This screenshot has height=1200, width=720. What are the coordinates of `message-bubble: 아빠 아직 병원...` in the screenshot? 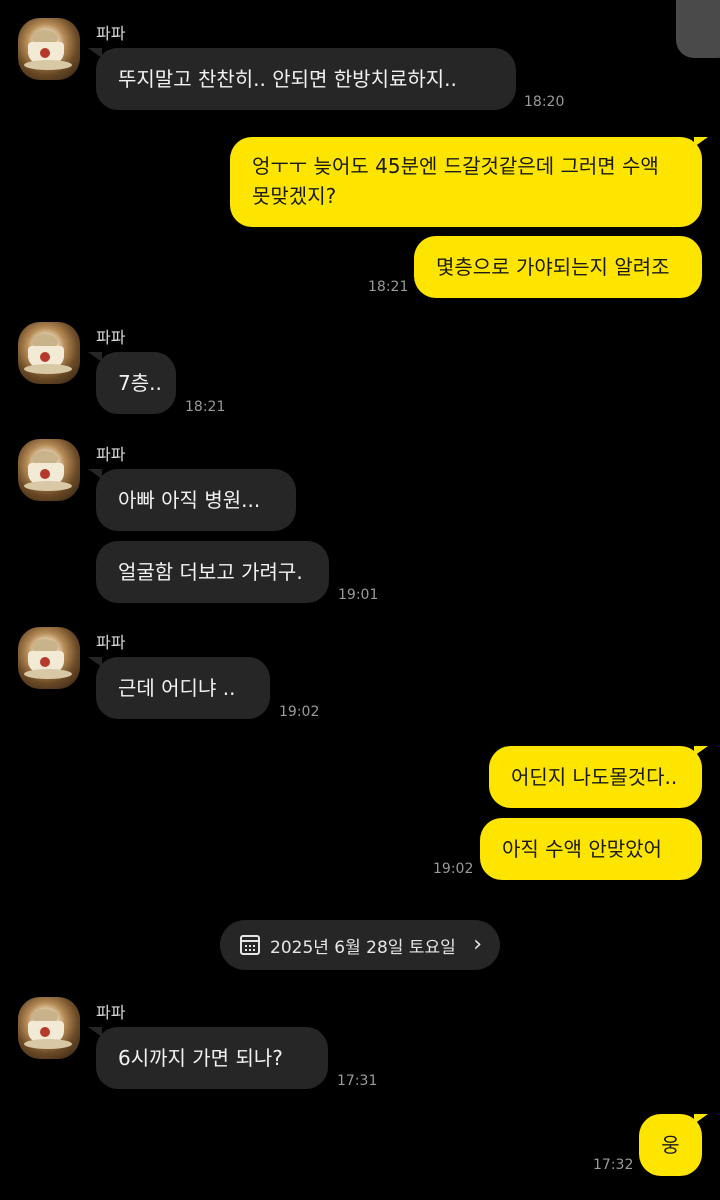 It's located at (196, 500).